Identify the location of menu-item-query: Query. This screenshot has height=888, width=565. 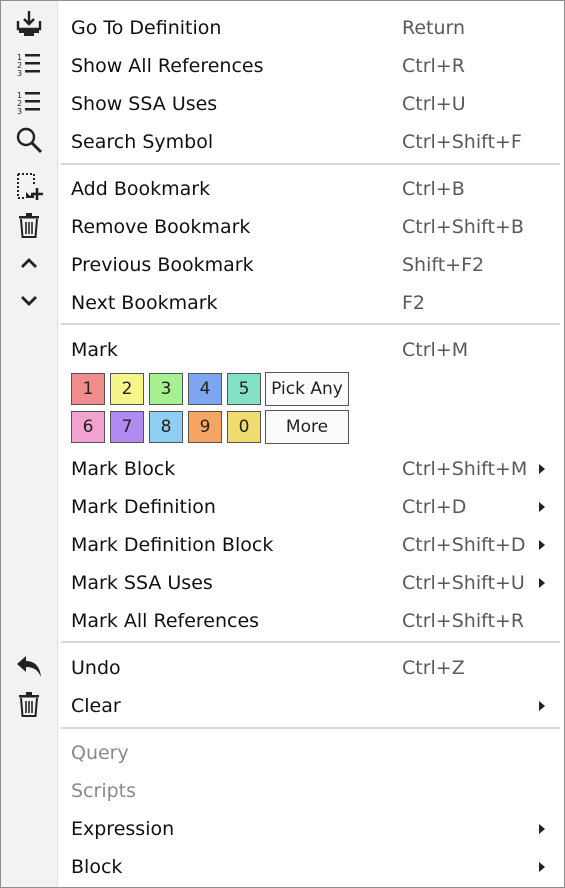
(282, 753).